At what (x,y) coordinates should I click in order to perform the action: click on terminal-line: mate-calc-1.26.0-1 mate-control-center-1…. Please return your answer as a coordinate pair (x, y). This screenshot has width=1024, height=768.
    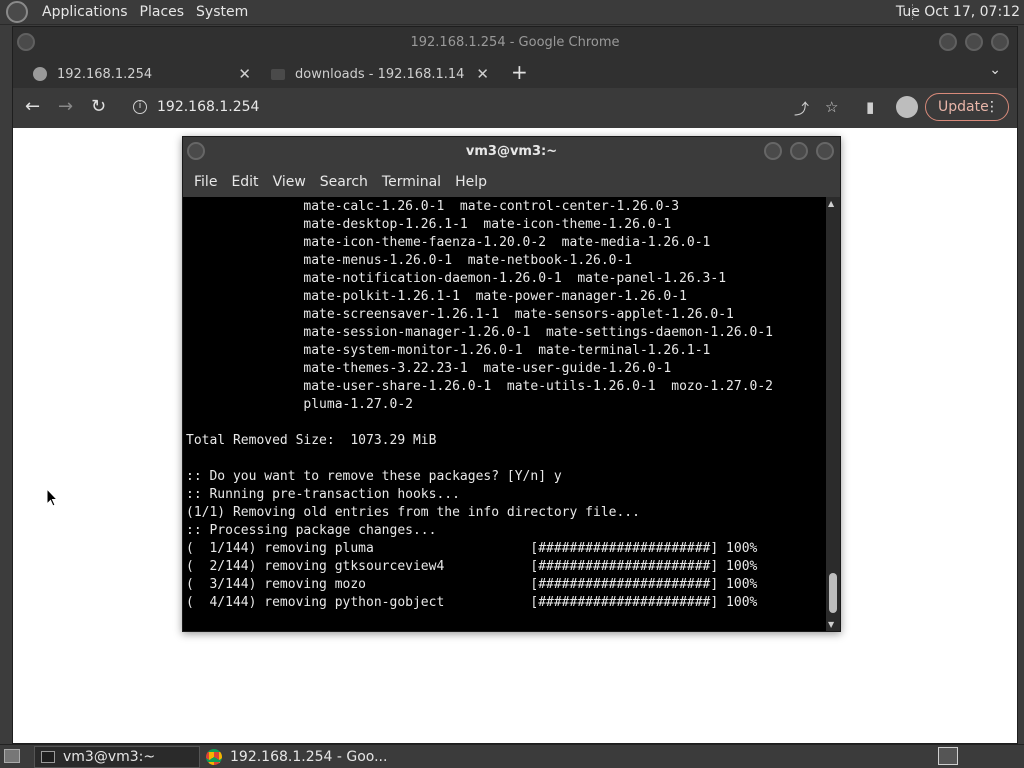
    Looking at the image, I should click on (433, 206).